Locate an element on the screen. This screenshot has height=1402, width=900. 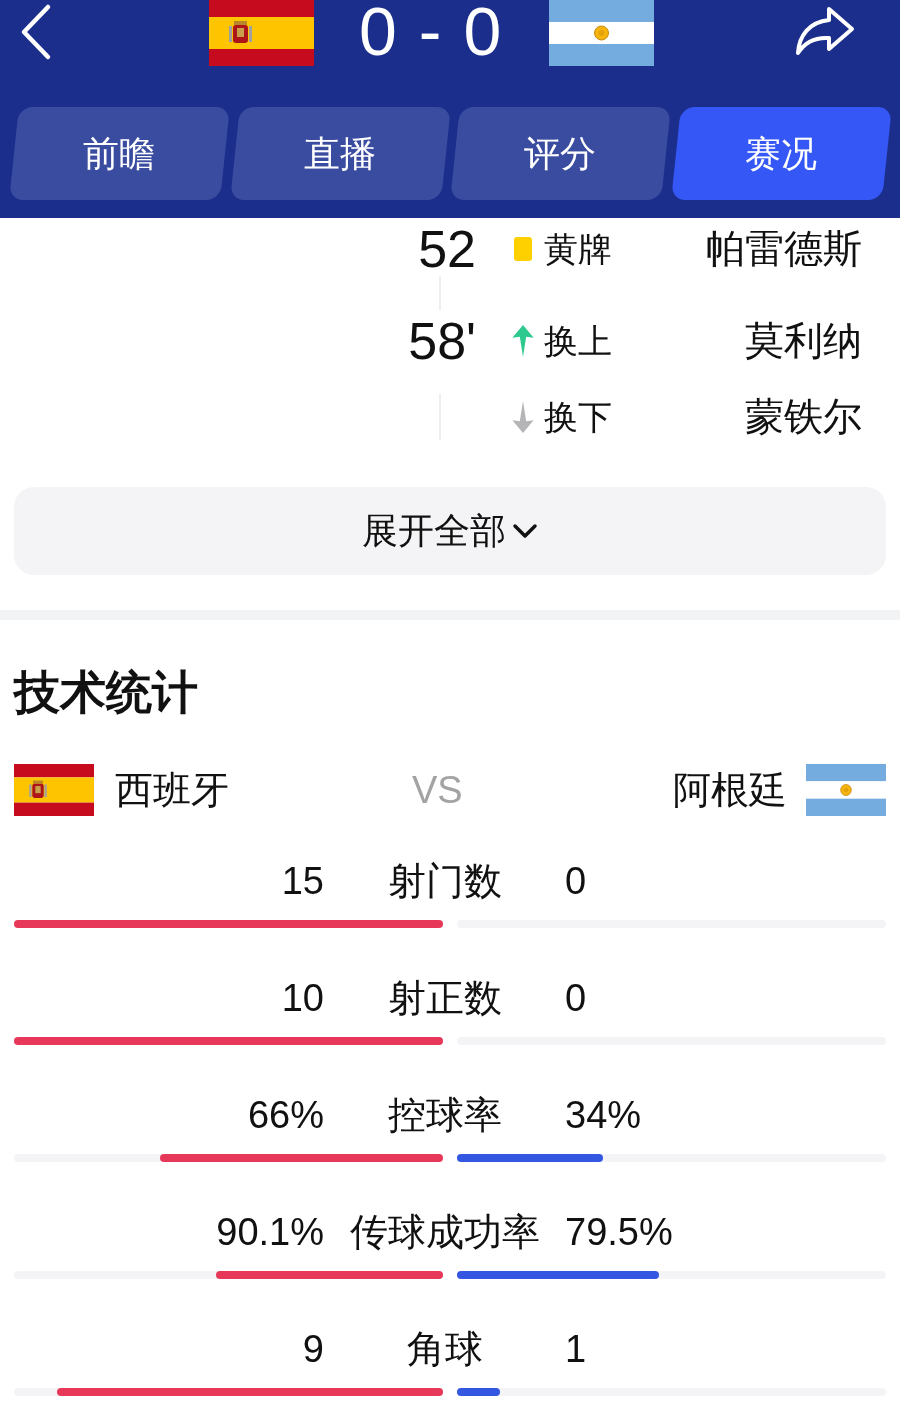
share-button is located at coordinates (825, 31).